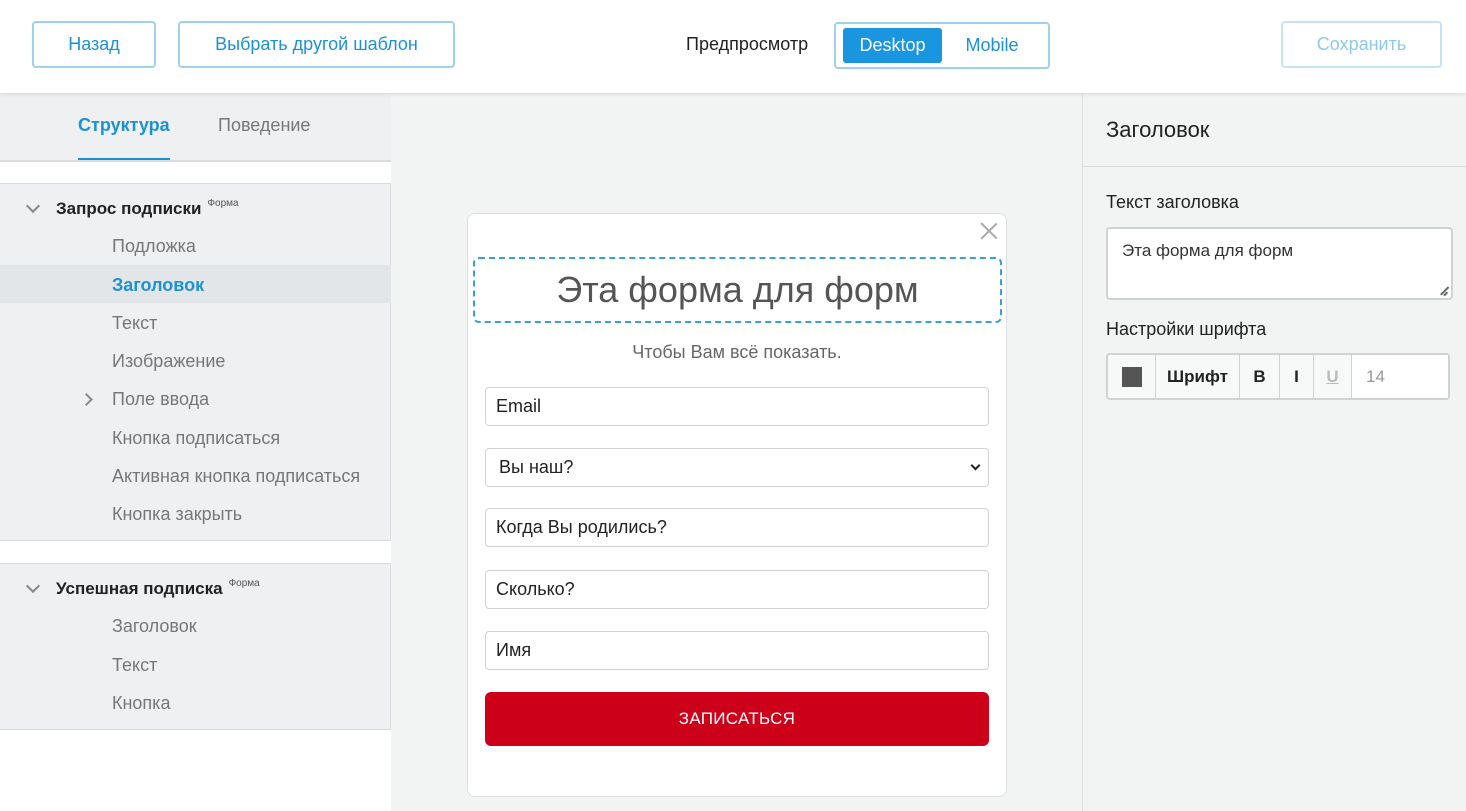  What do you see at coordinates (1361, 44) in the screenshot?
I see `save-button: Сохранить` at bounding box center [1361, 44].